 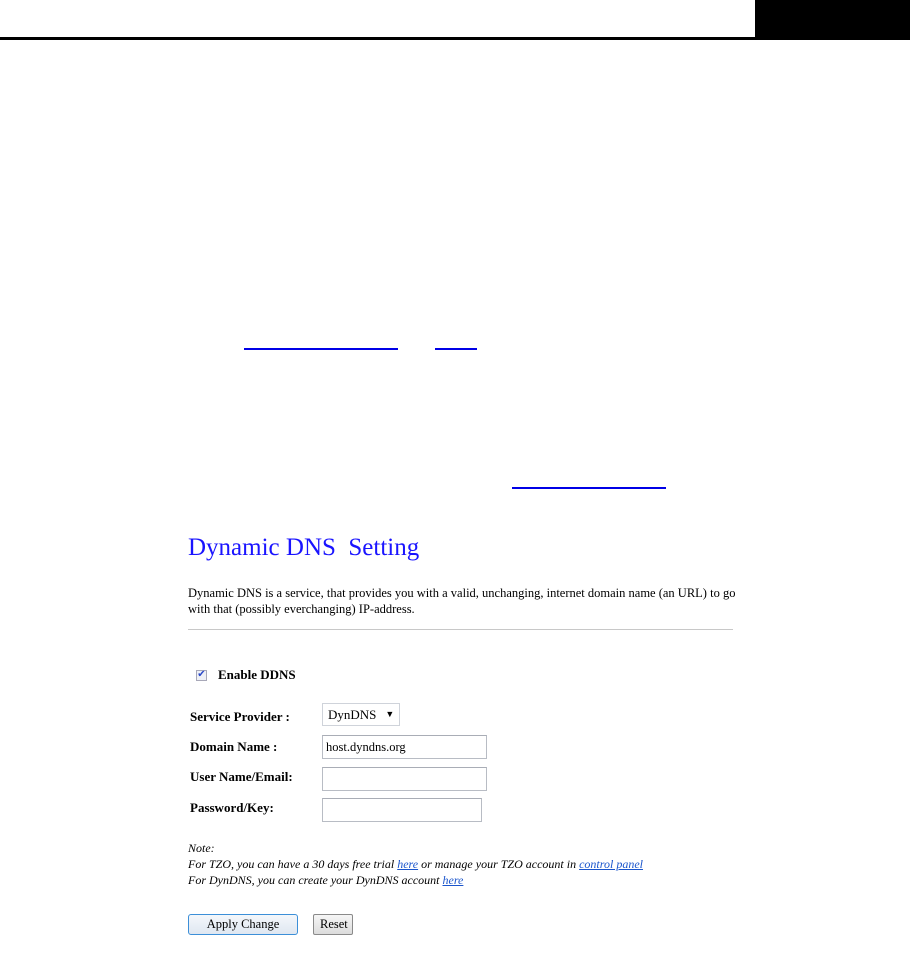 What do you see at coordinates (352, 714) in the screenshot?
I see `service-provider-value: DynDNS` at bounding box center [352, 714].